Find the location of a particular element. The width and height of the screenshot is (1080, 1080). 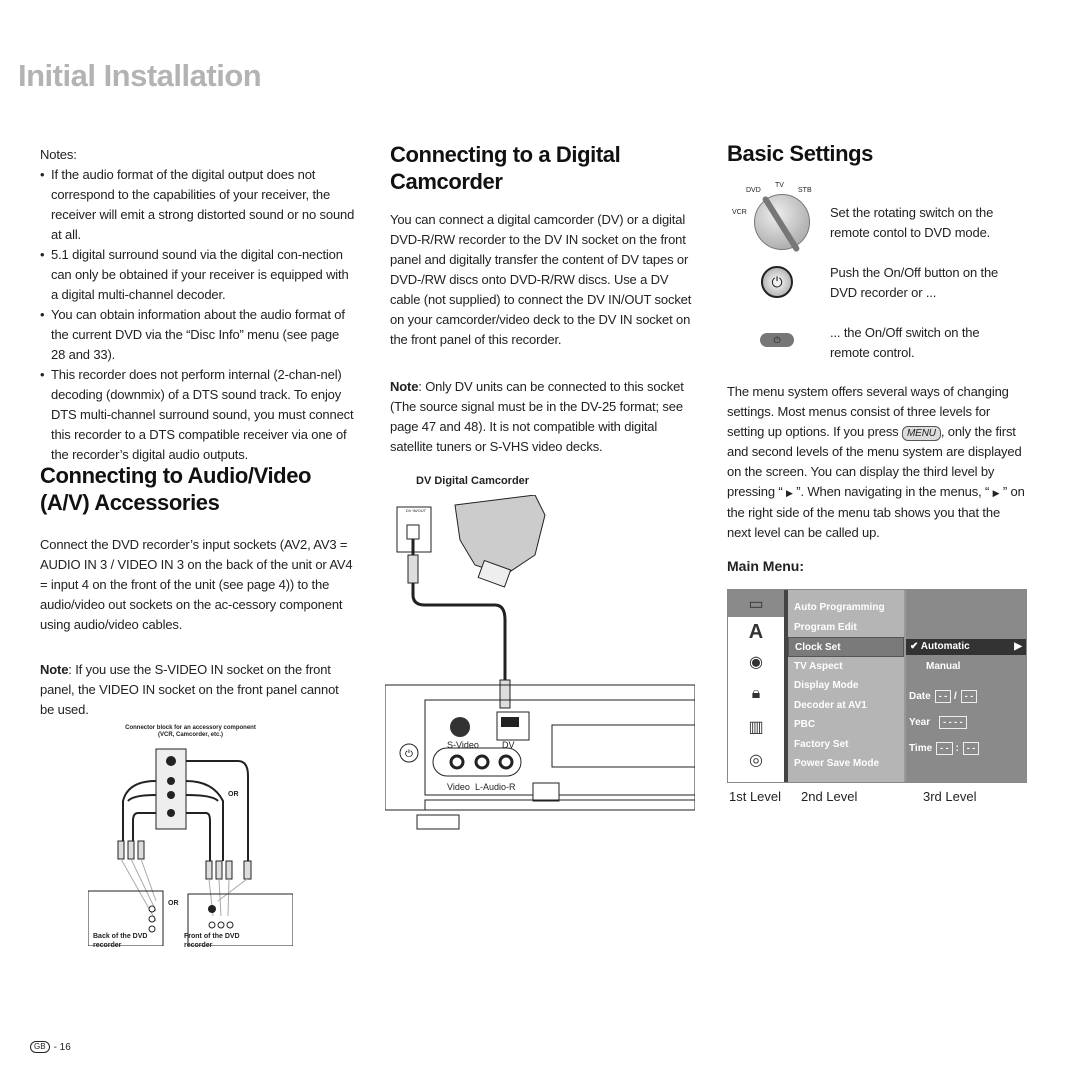

option-manual: Manual is located at coordinates (943, 666).